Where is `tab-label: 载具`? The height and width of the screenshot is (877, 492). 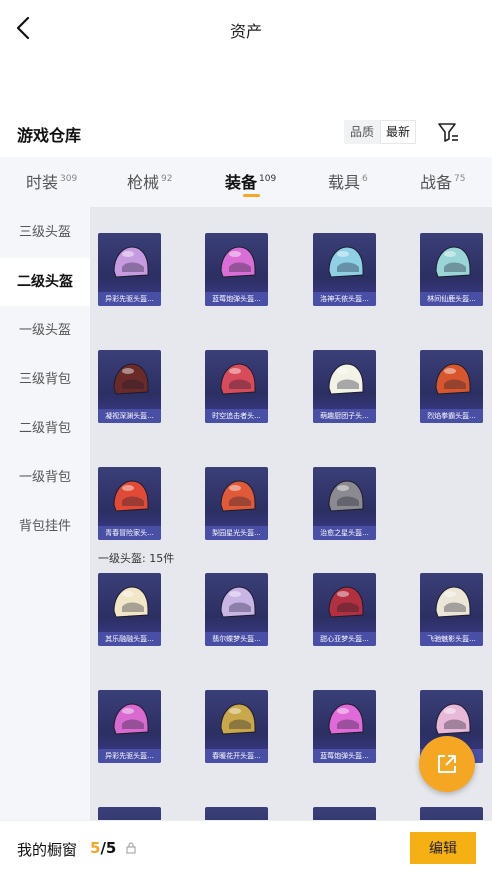 tab-label: 载具 is located at coordinates (344, 182).